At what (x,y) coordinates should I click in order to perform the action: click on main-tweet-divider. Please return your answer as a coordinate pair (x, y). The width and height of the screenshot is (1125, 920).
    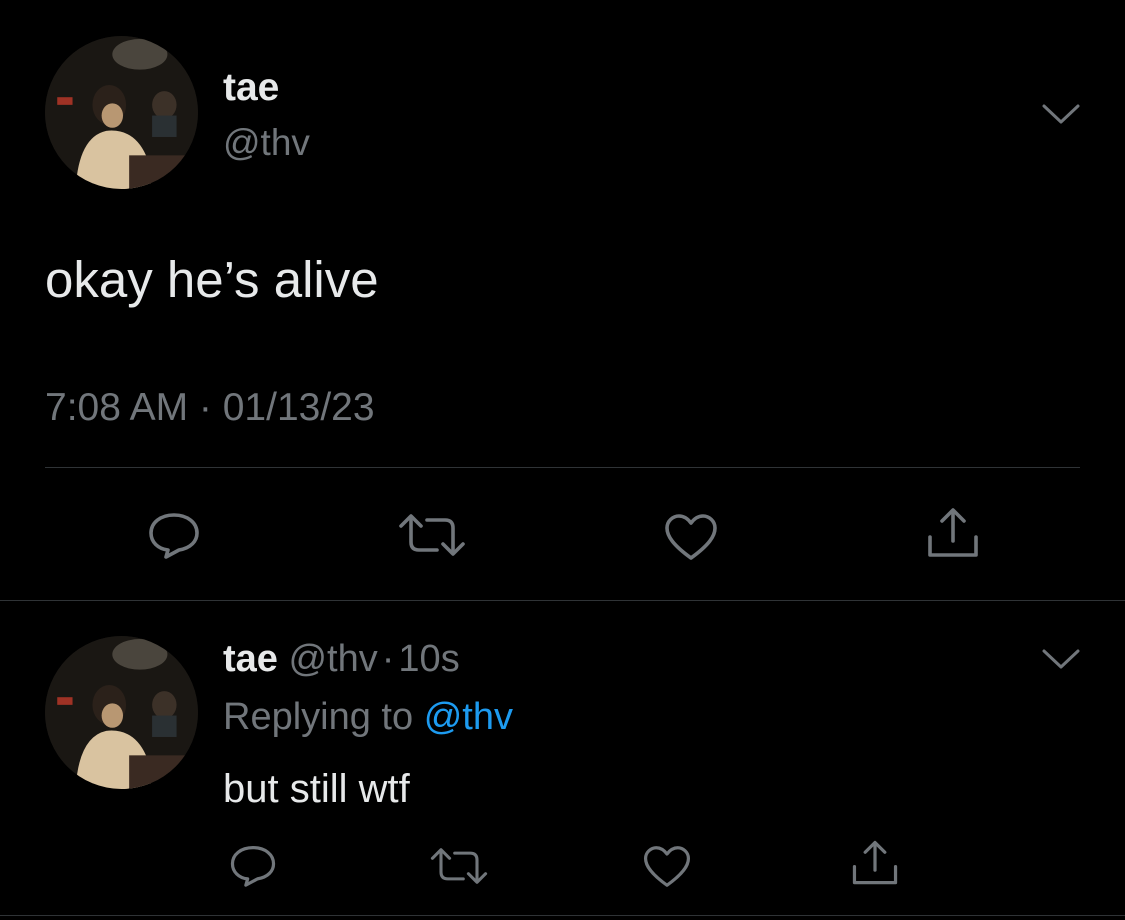
    Looking at the image, I should click on (562, 467).